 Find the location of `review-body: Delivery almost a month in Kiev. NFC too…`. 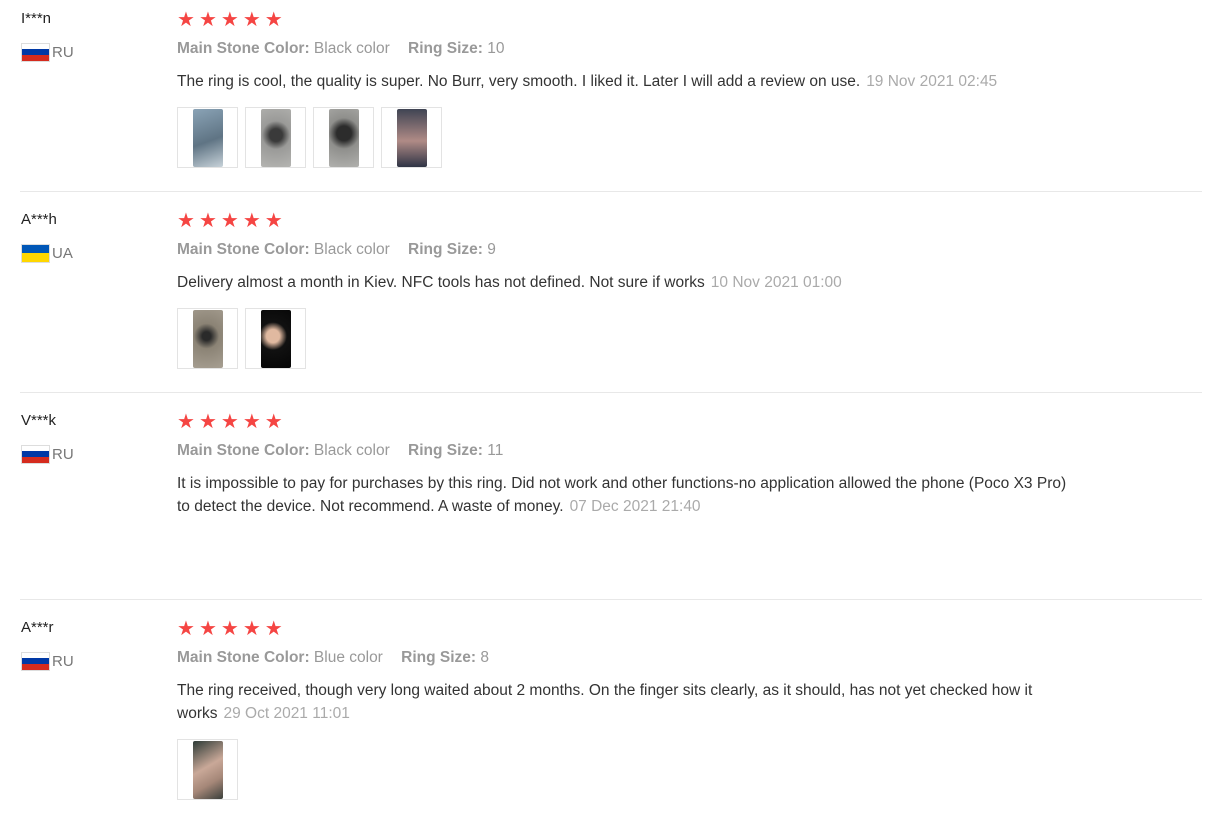

review-body: Delivery almost a month in Kiev. NFC too… is located at coordinates (441, 282).